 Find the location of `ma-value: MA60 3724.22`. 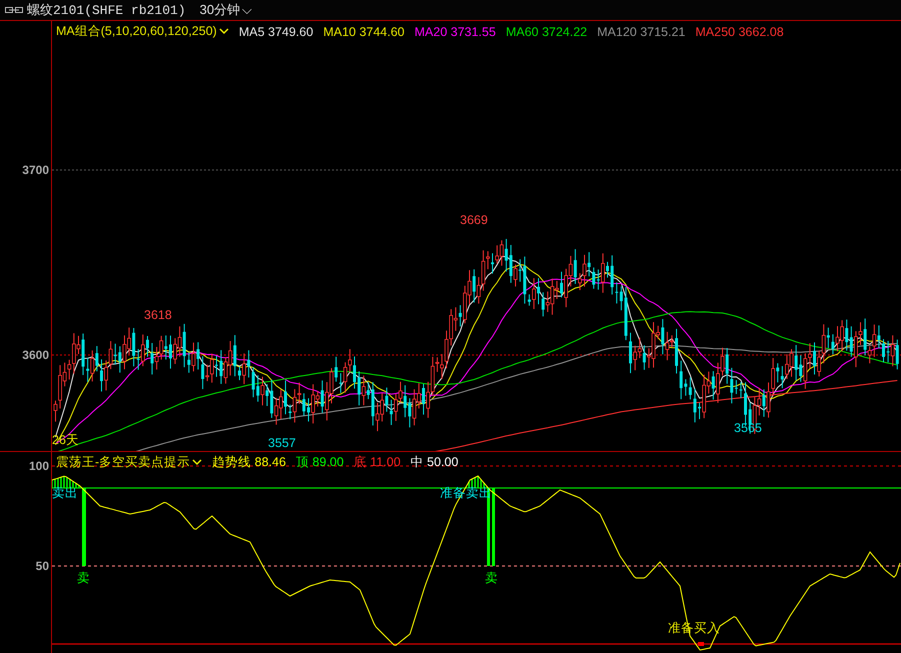

ma-value: MA60 3724.22 is located at coordinates (547, 31).